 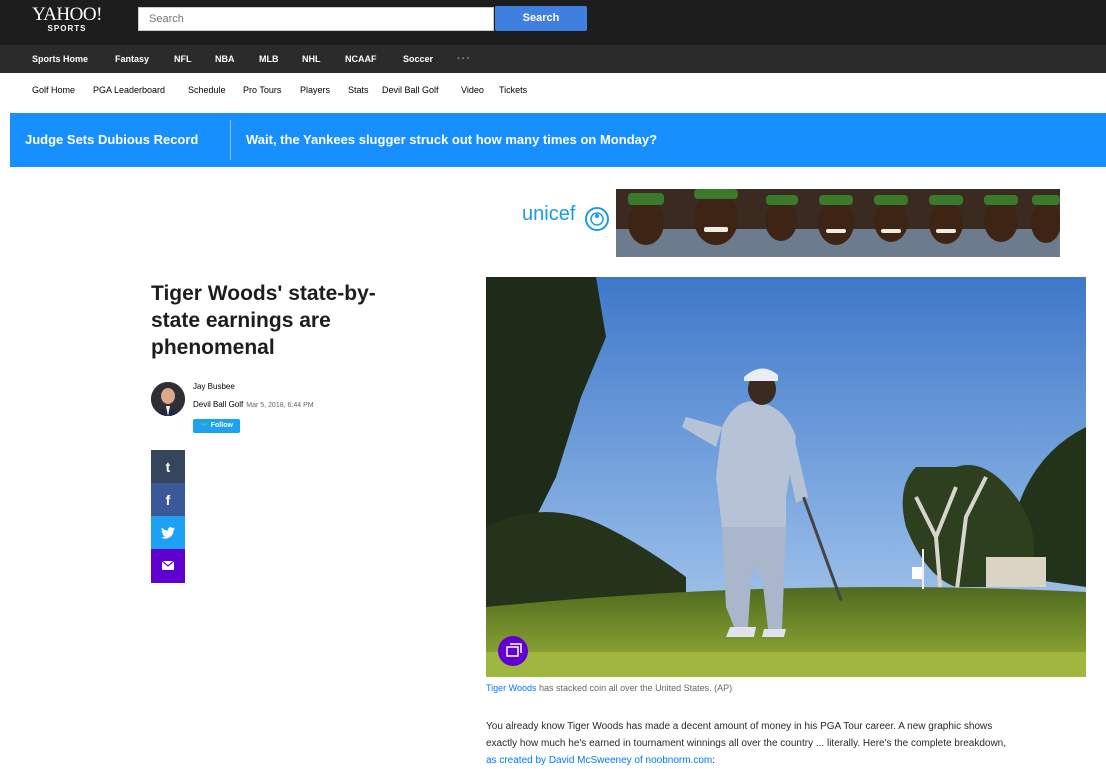 I want to click on banner-divider, so click(x=230, y=140).